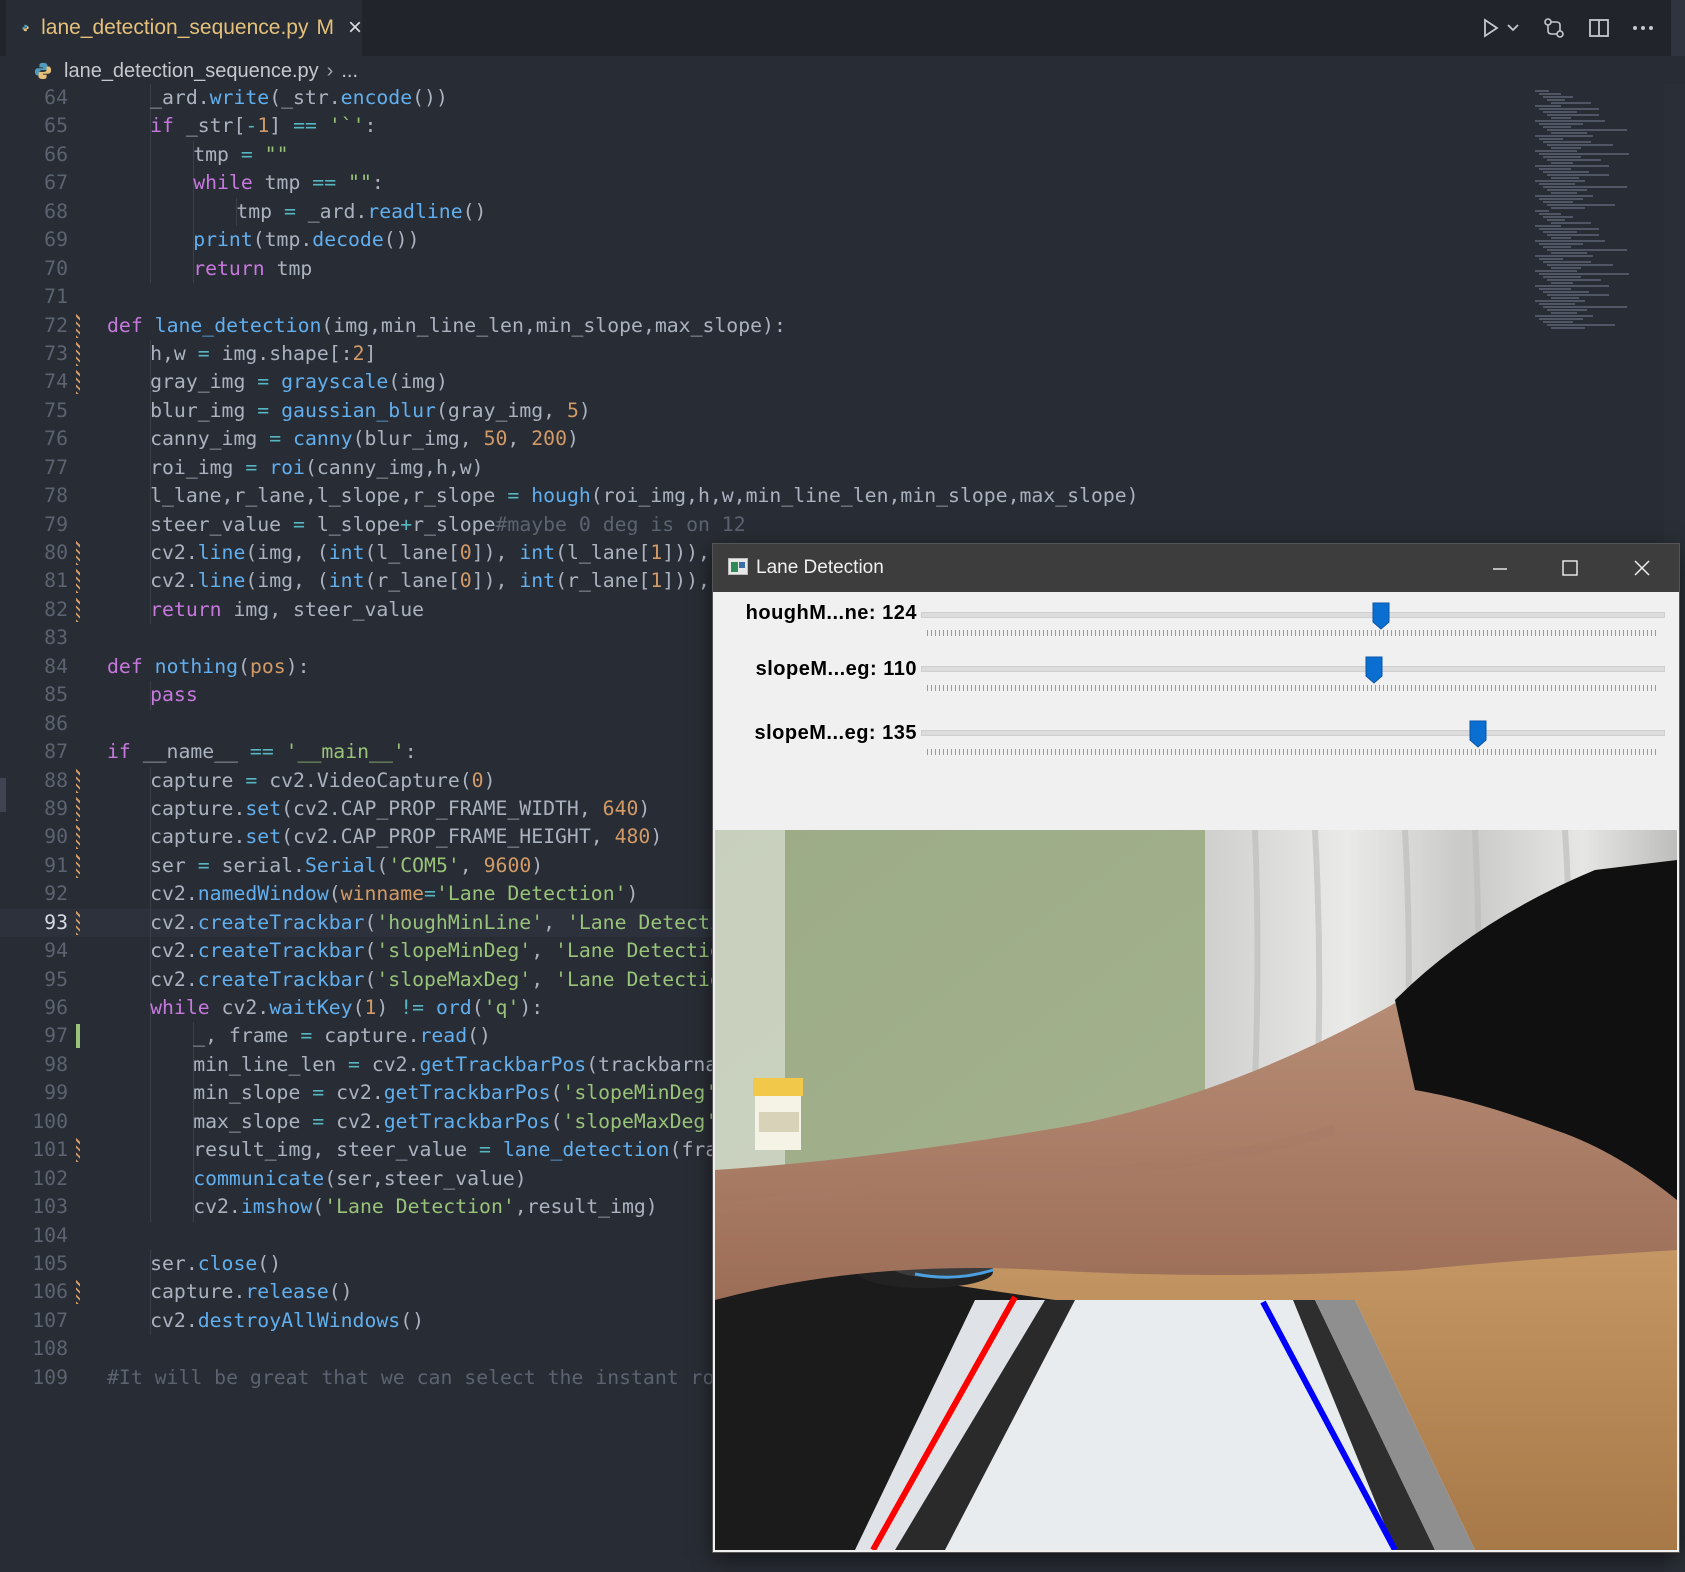 The image size is (1685, 1572). I want to click on code-text: communicate(ser,steer_value), so click(359, 1179).